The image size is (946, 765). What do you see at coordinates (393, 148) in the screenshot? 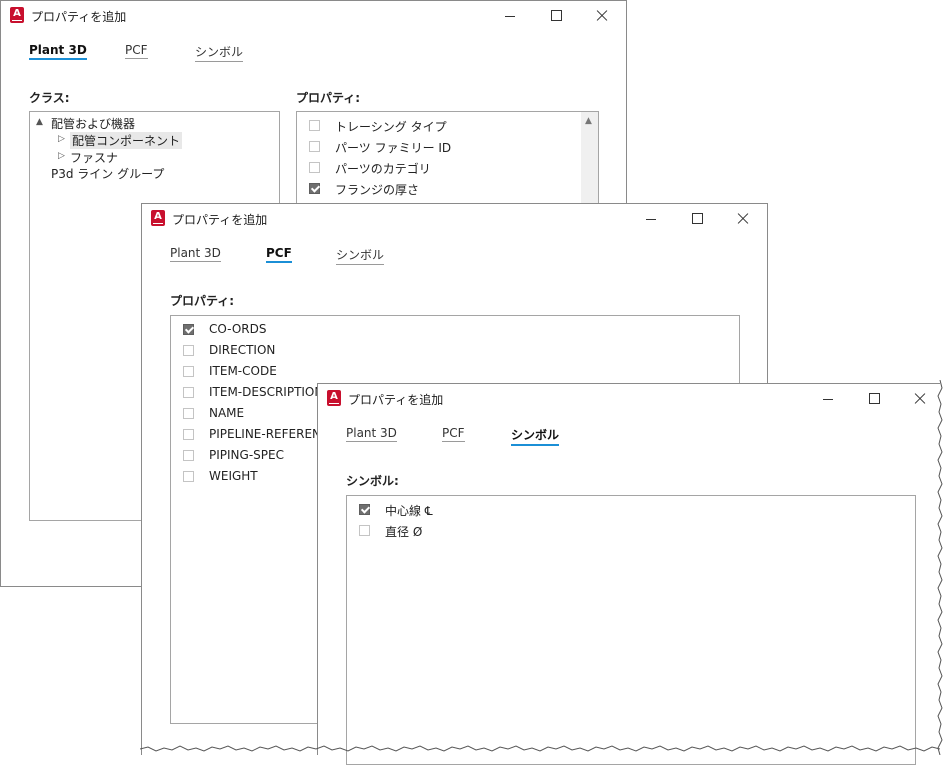
I see `checkbox-label: パーツ ファミリー ID` at bounding box center [393, 148].